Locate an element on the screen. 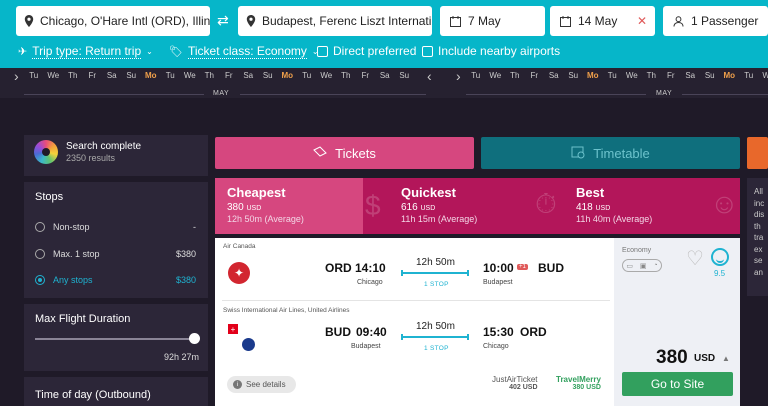  chevron-left-icon: ‹ is located at coordinates (429, 76).